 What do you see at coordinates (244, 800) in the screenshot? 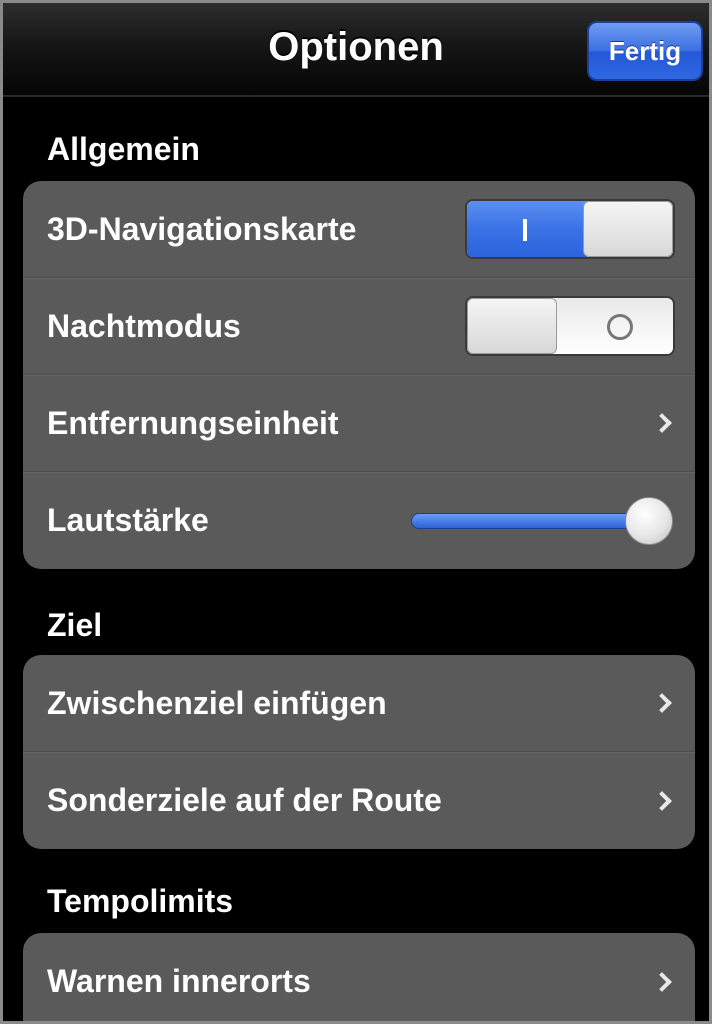
I see `row-label-poi-on-route: Sonderziele auf der Route` at bounding box center [244, 800].